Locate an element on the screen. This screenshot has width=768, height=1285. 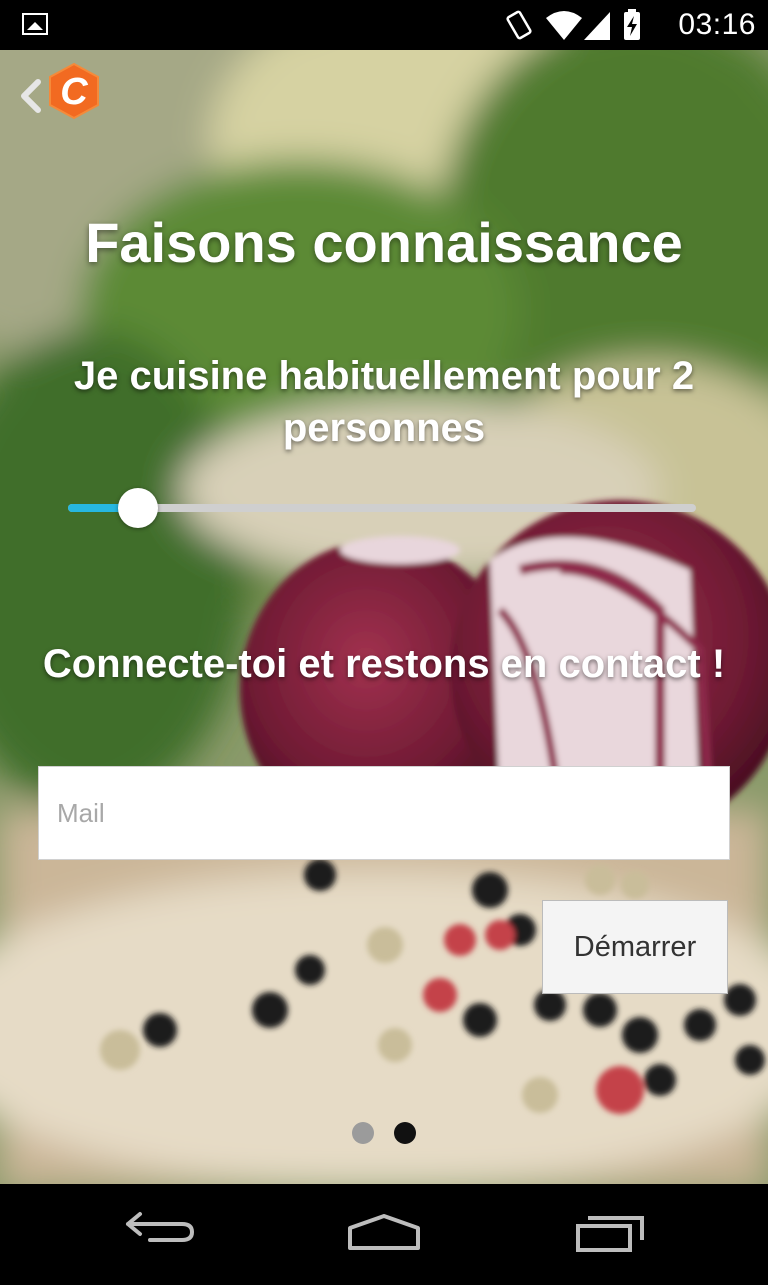
logo-letter: C is located at coordinates (74, 92).